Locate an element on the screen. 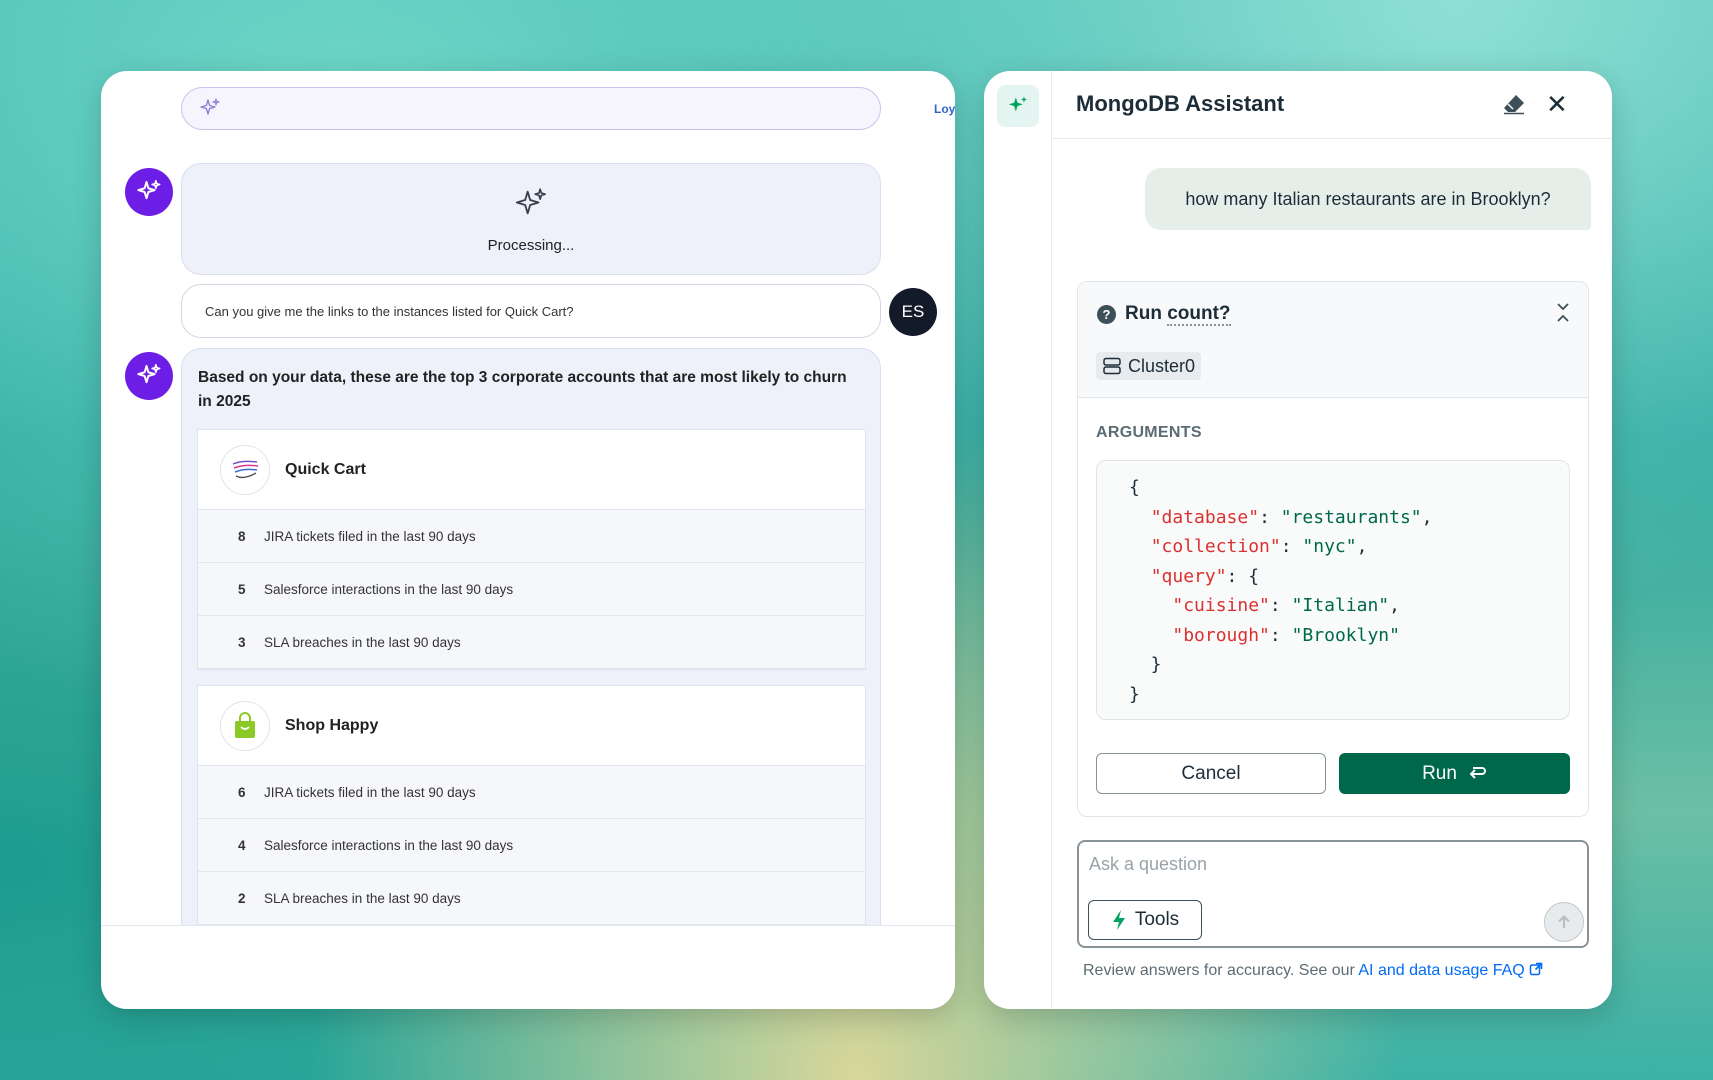 This screenshot has height=1080, width=1713. metric-value: 4 is located at coordinates (242, 845).